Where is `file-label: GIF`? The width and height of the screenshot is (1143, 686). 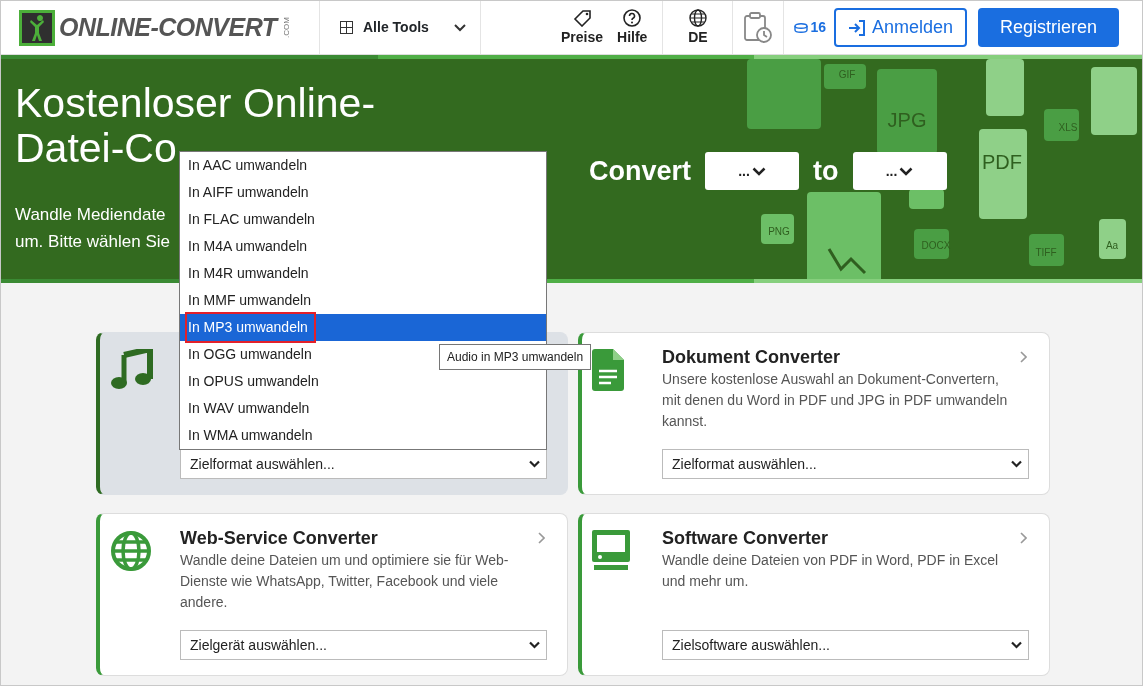
file-label: GIF is located at coordinates (847, 74).